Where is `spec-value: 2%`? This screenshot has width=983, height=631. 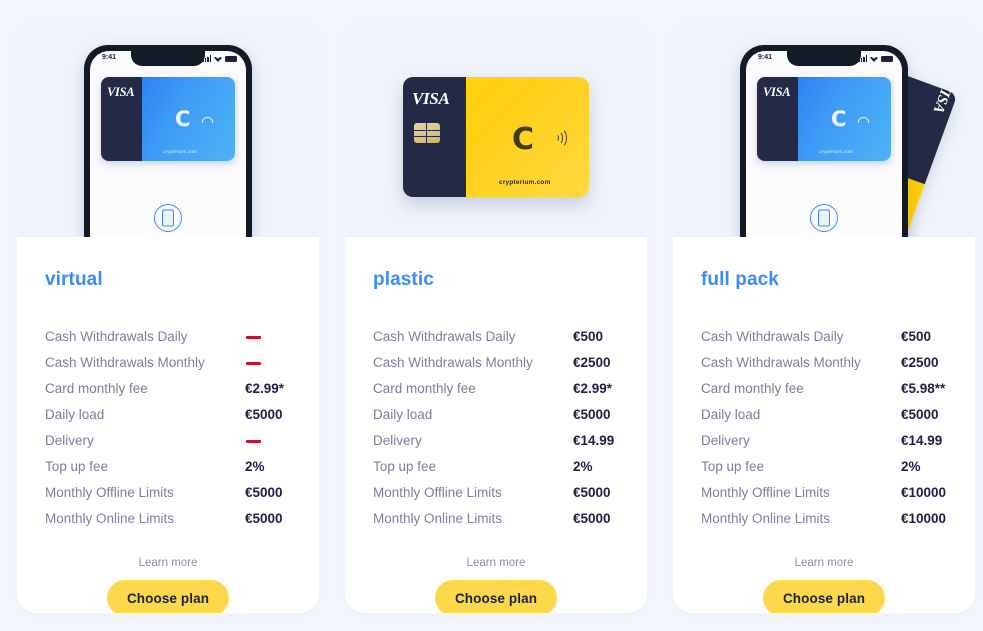 spec-value: 2% is located at coordinates (255, 466).